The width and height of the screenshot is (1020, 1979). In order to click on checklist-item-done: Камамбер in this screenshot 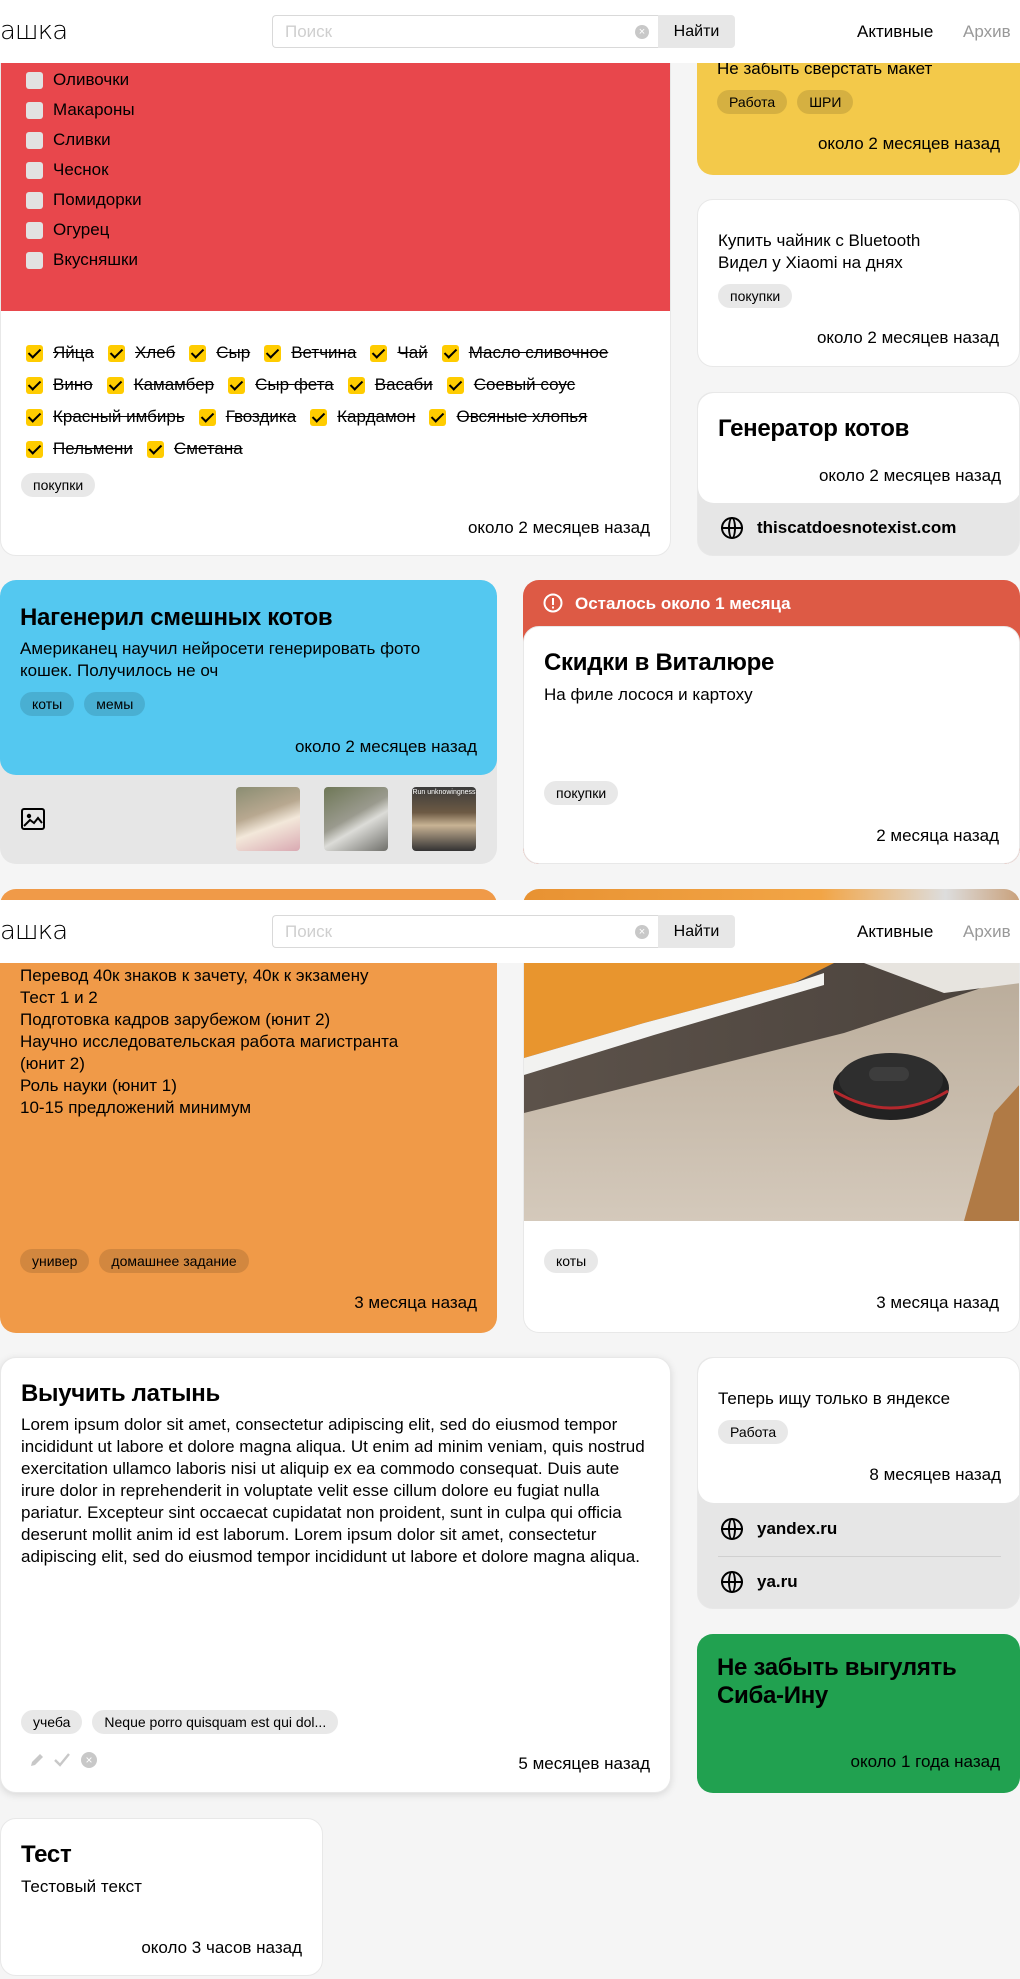, I will do `click(160, 385)`.